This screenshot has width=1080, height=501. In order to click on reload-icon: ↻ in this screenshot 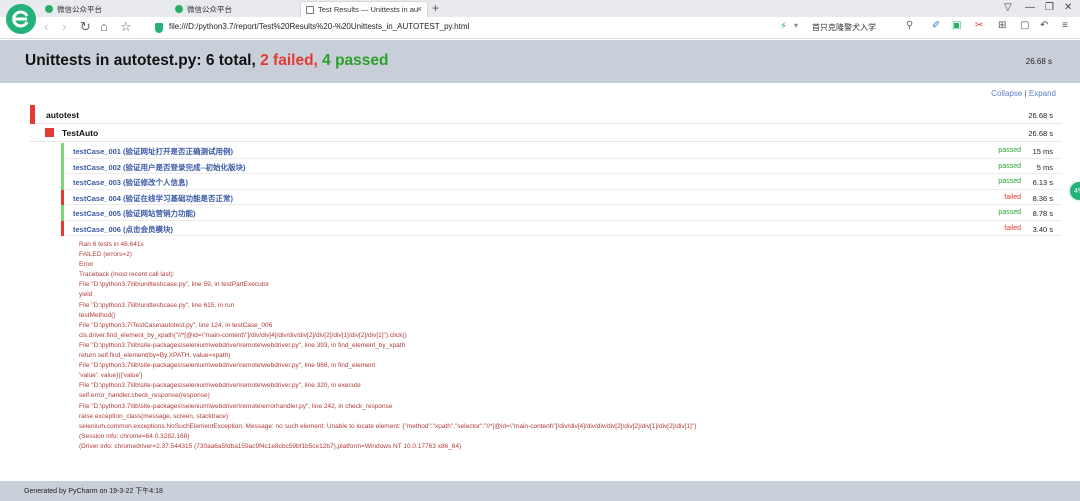, I will do `click(85, 27)`.